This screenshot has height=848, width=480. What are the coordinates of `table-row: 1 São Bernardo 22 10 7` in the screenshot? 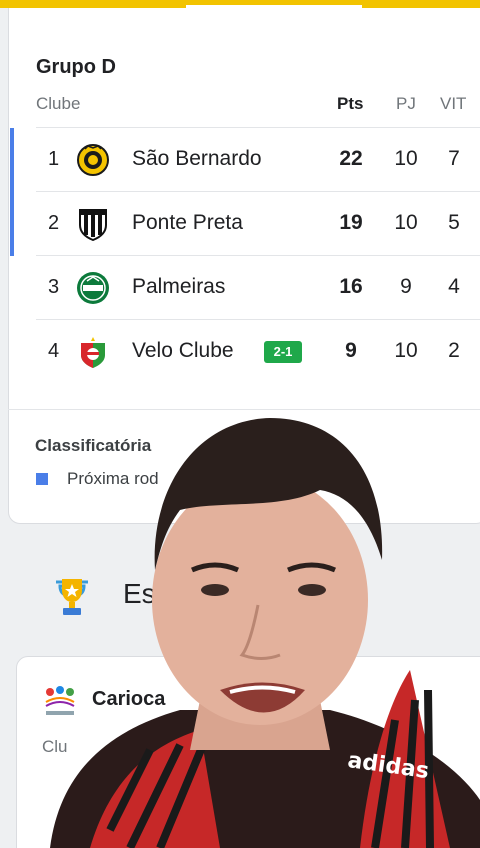 It's located at (245, 159).